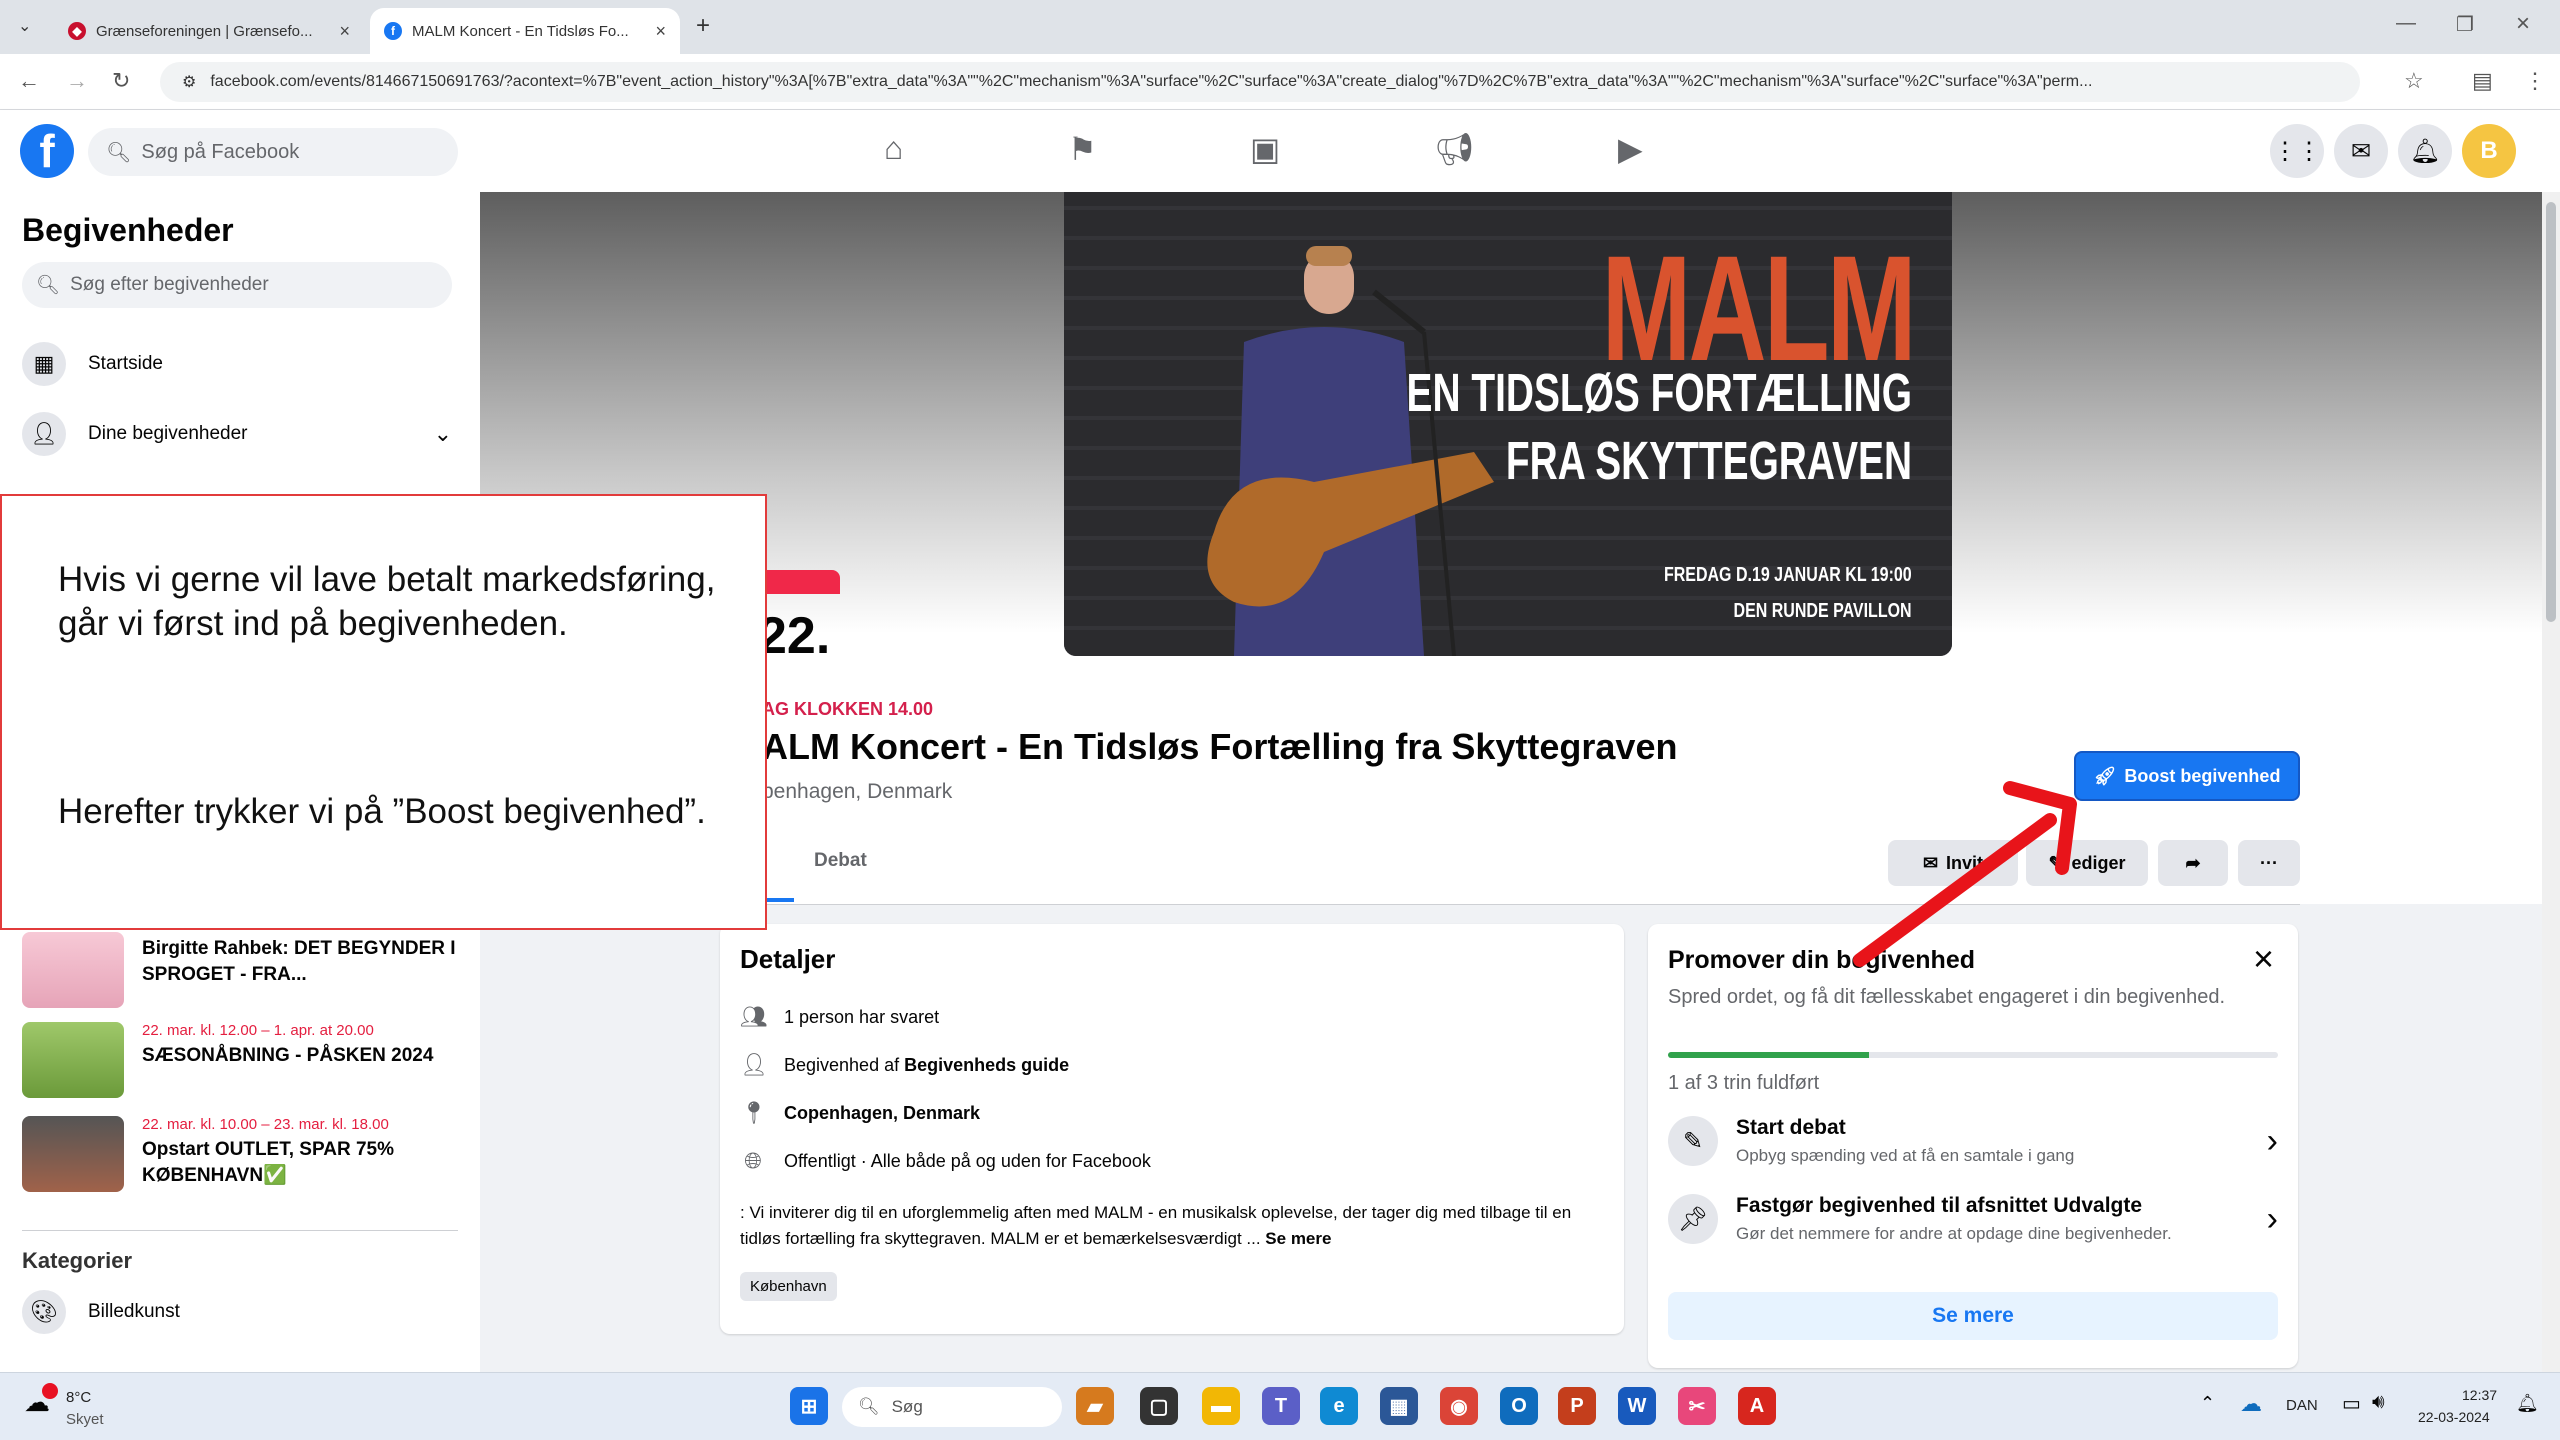 The height and width of the screenshot is (1440, 2560). What do you see at coordinates (77, 81) in the screenshot?
I see `forward-icon: →` at bounding box center [77, 81].